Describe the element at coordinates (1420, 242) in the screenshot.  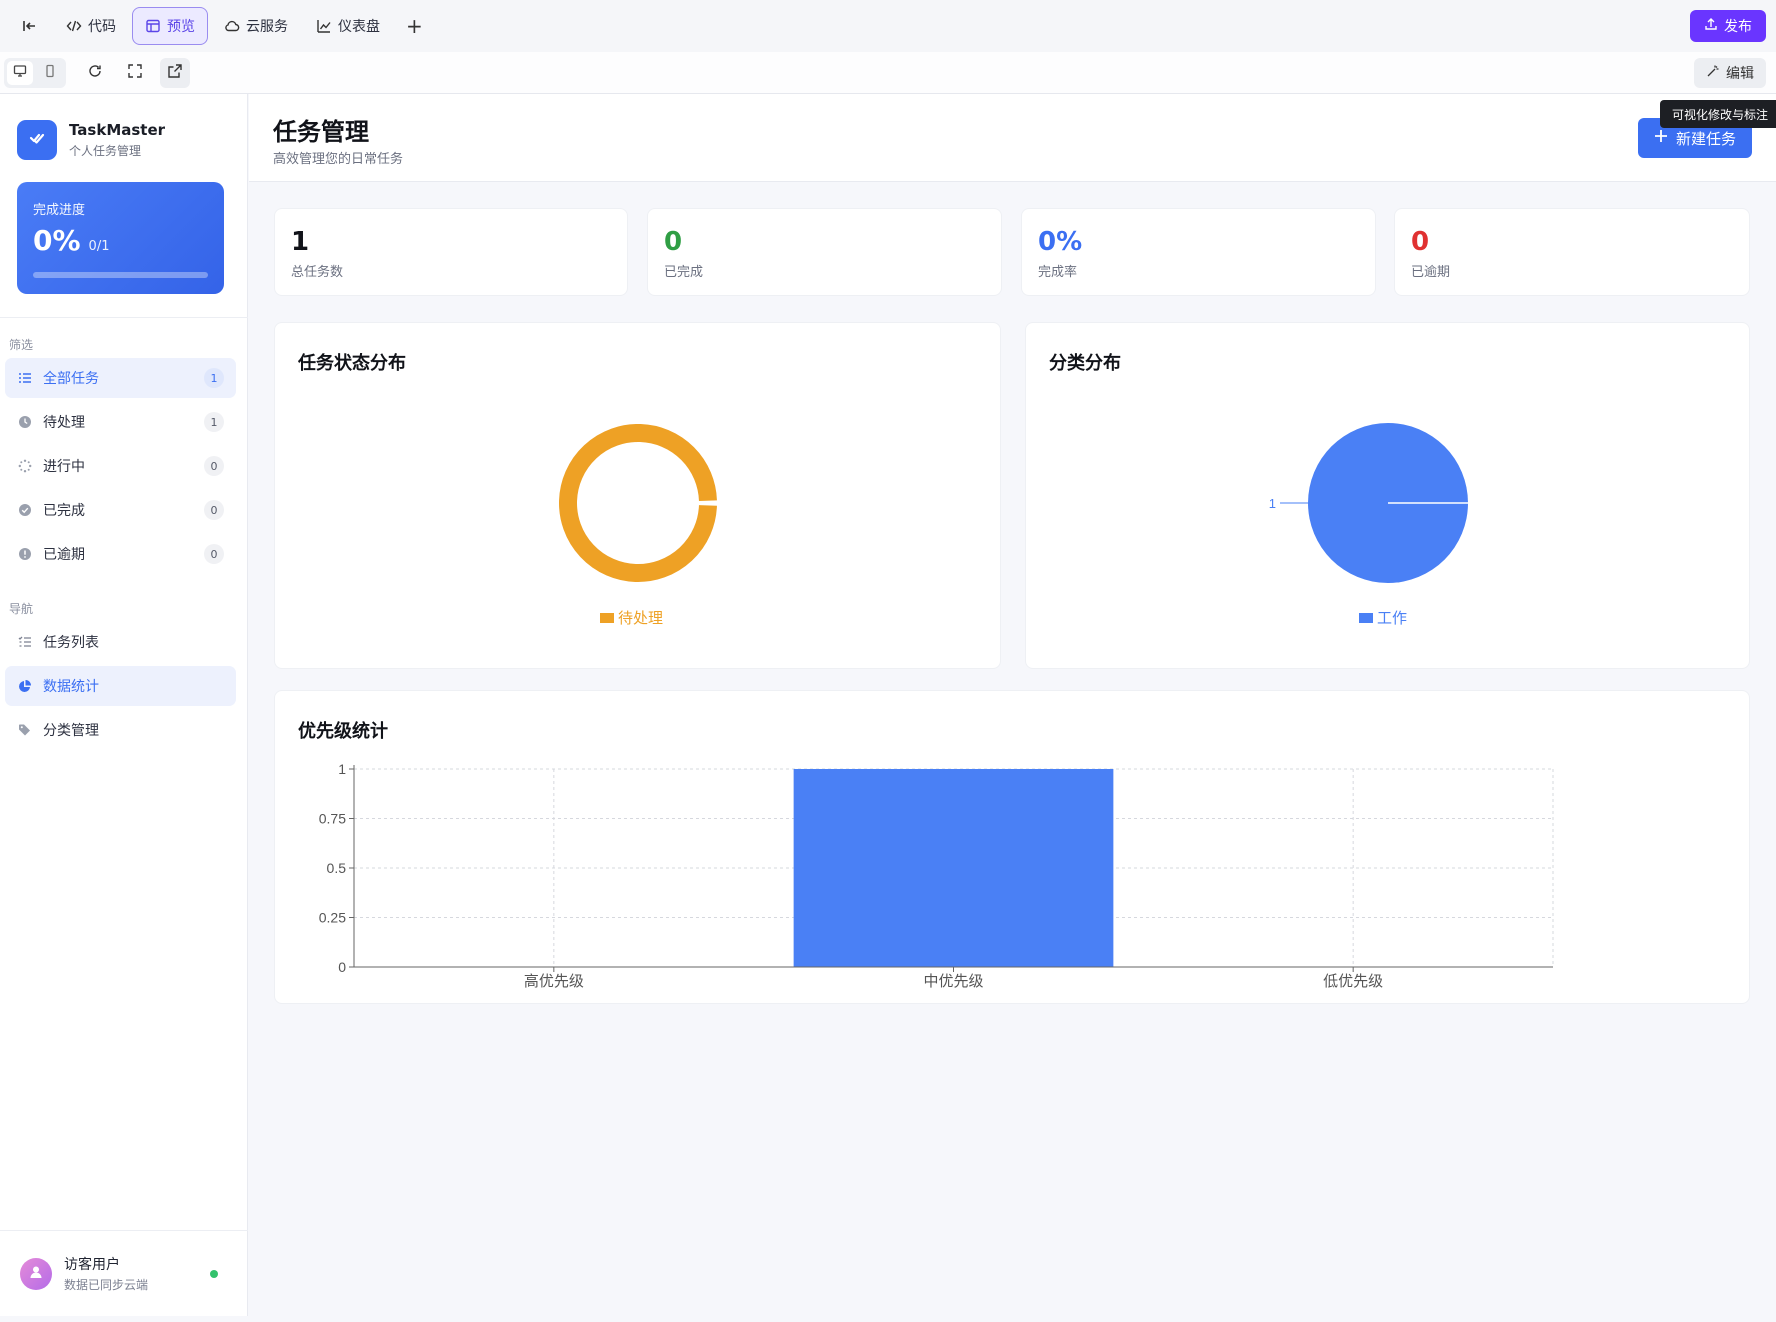
I see `stat-overdue-value: 0` at that location.